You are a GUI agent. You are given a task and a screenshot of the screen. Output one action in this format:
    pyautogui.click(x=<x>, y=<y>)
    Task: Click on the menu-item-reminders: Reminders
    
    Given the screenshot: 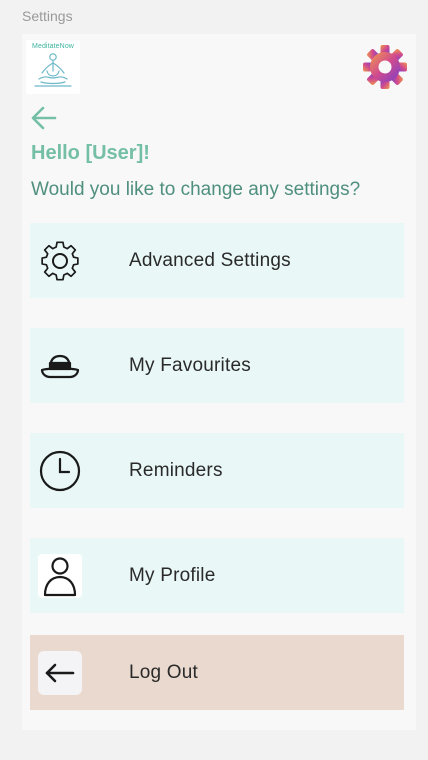 What is the action you would take?
    pyautogui.click(x=217, y=470)
    